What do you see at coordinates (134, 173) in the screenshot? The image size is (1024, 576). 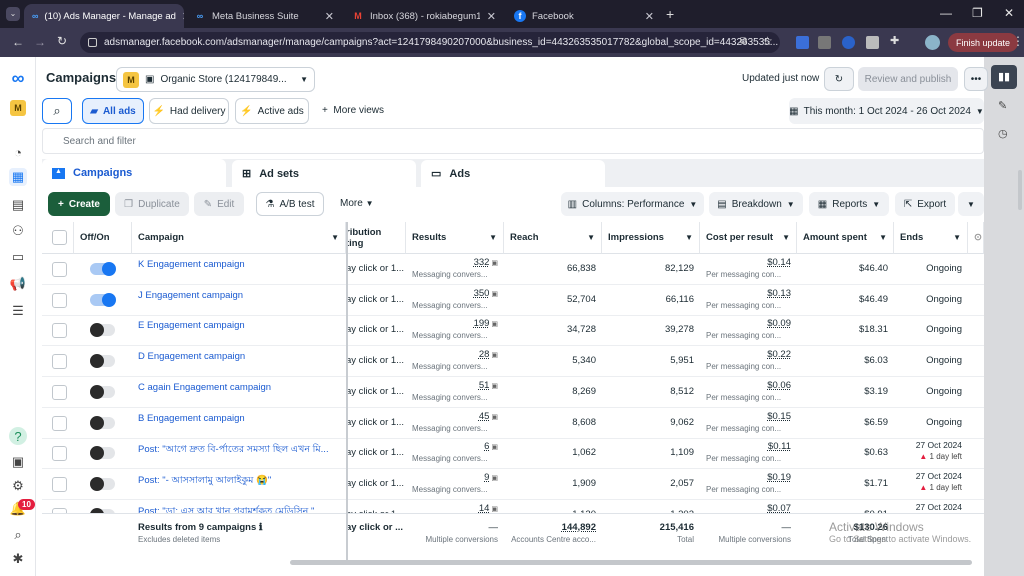 I see `tab-campaigns: ▲ Campaigns` at bounding box center [134, 173].